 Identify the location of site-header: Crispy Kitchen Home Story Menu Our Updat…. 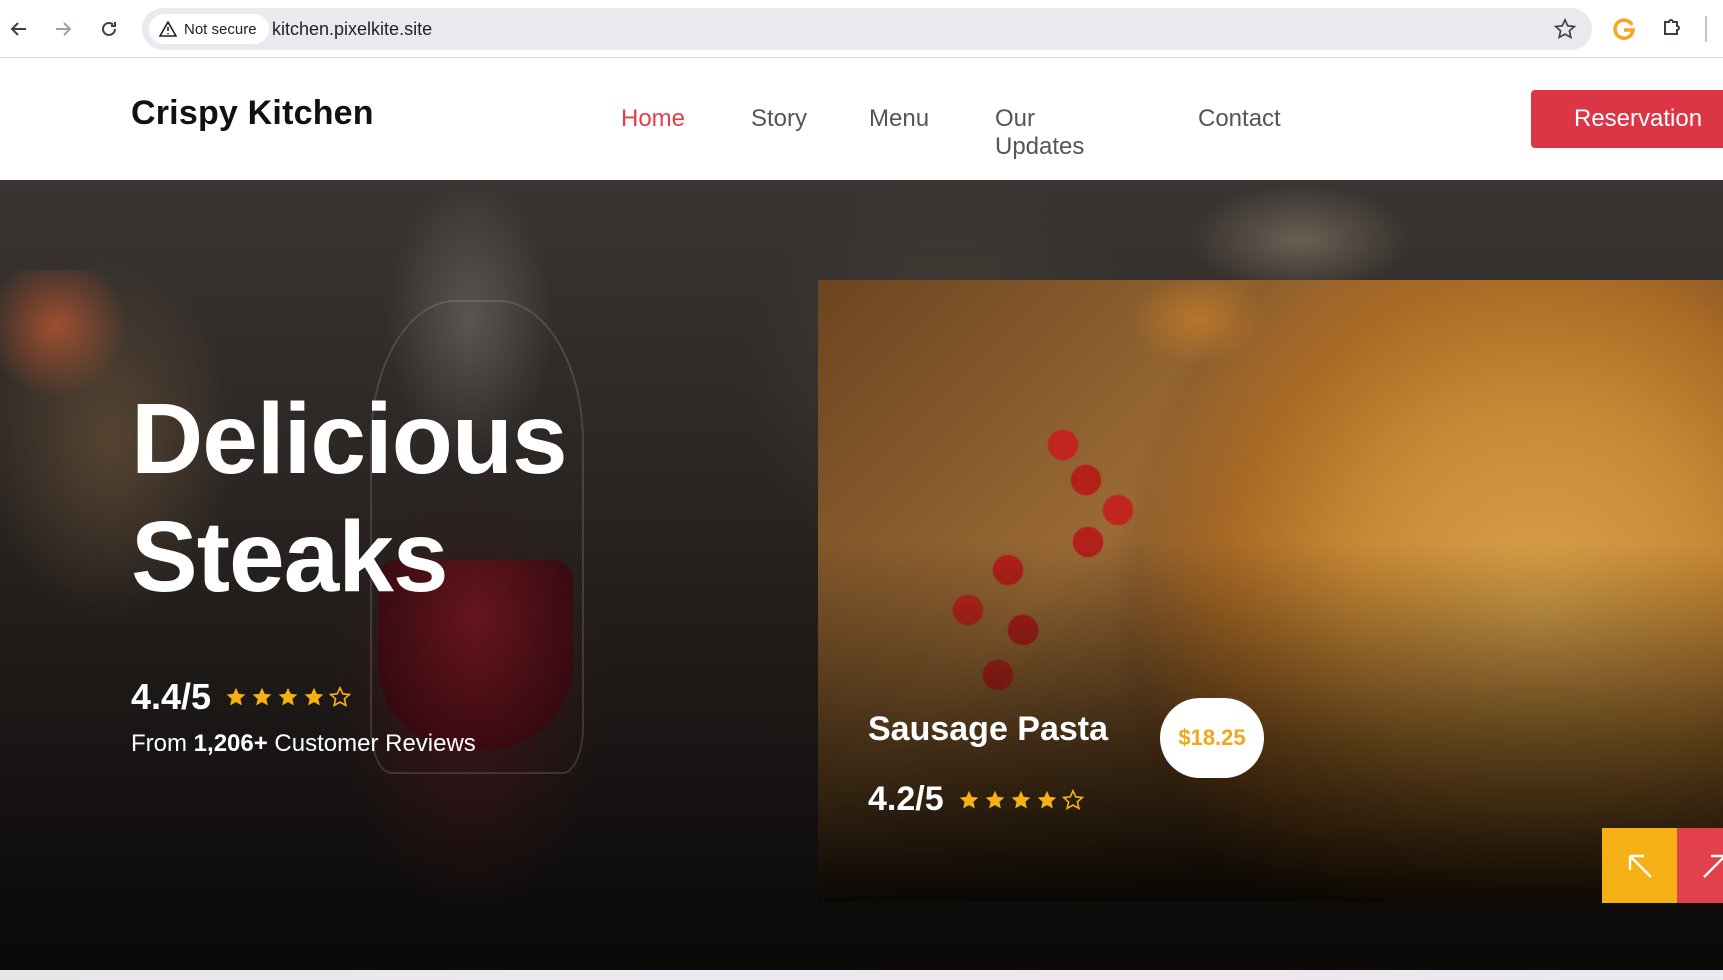
(861, 119).